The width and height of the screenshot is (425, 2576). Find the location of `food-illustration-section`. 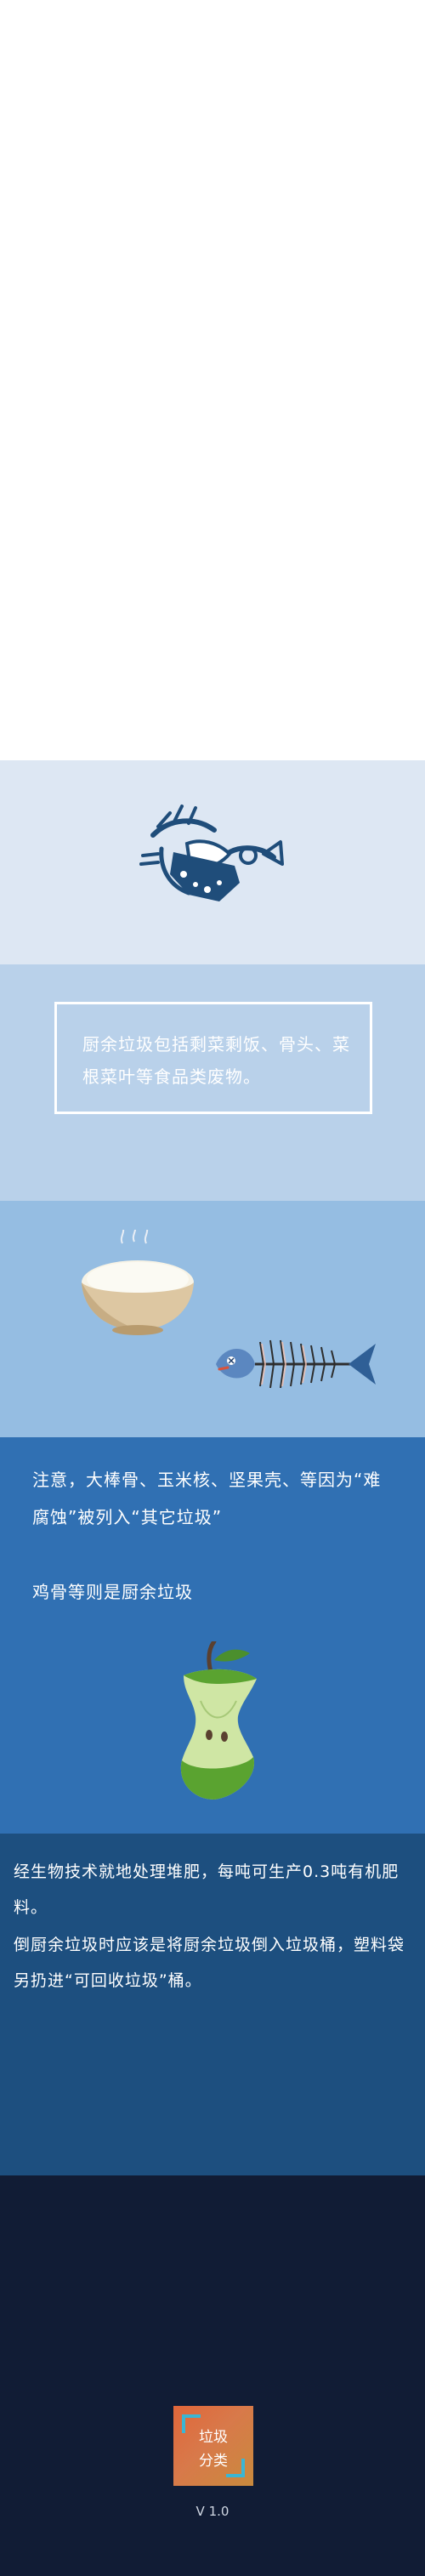

food-illustration-section is located at coordinates (212, 1319).